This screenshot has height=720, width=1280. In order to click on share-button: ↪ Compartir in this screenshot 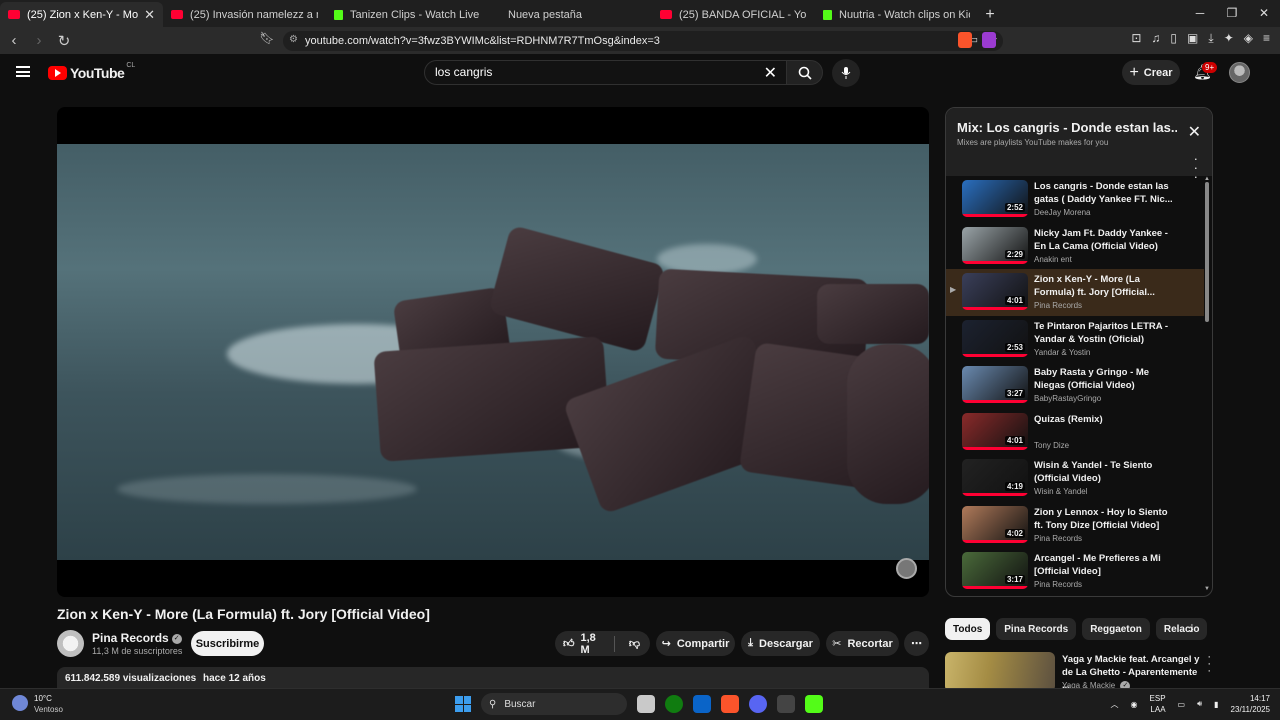, I will do `click(695, 643)`.